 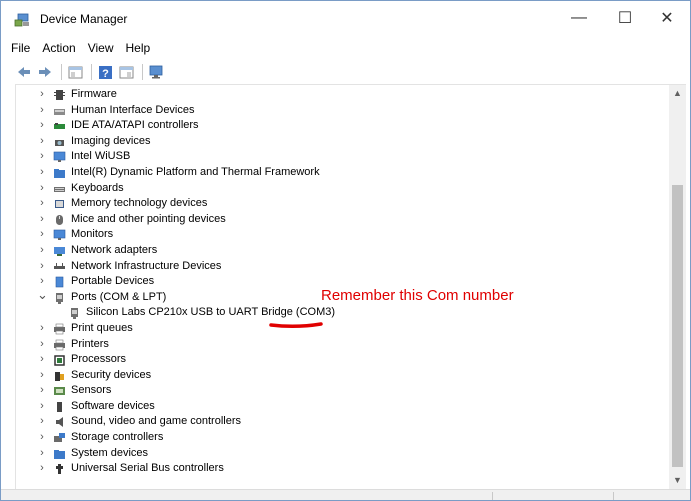 I want to click on tree-category-row: › Network adapters, so click(x=342, y=251).